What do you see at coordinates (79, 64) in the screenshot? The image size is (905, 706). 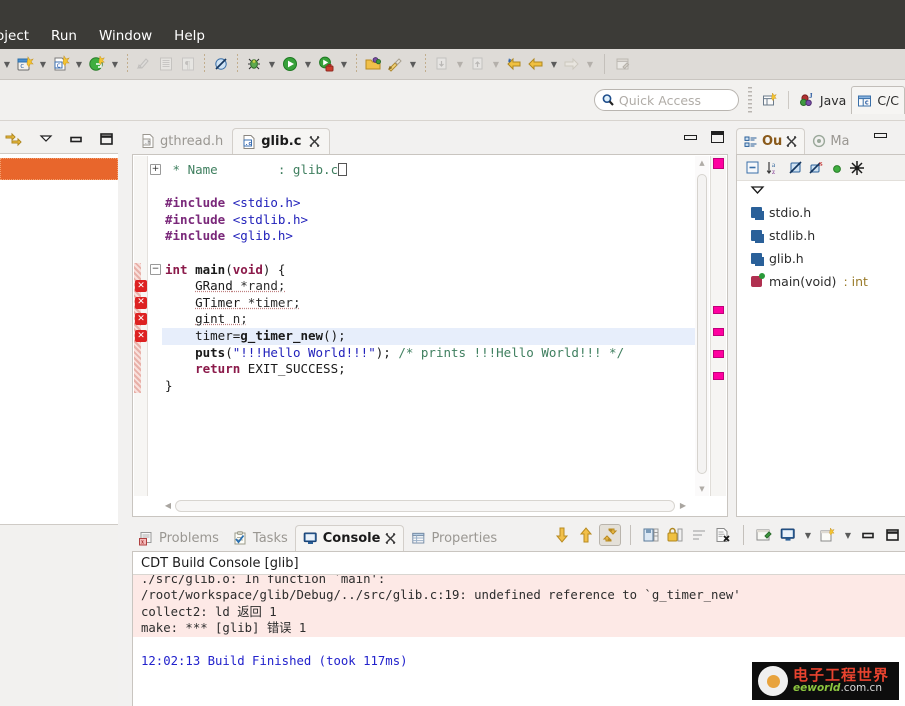 I see `new-c-file-dropdown-arrow: ▼` at bounding box center [79, 64].